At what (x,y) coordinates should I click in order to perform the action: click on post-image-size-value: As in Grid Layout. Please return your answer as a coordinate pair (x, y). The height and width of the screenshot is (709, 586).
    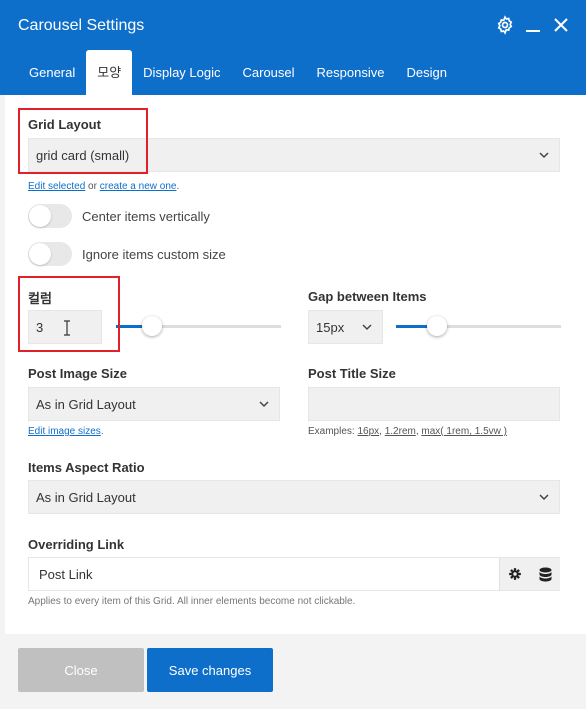
    Looking at the image, I should click on (86, 404).